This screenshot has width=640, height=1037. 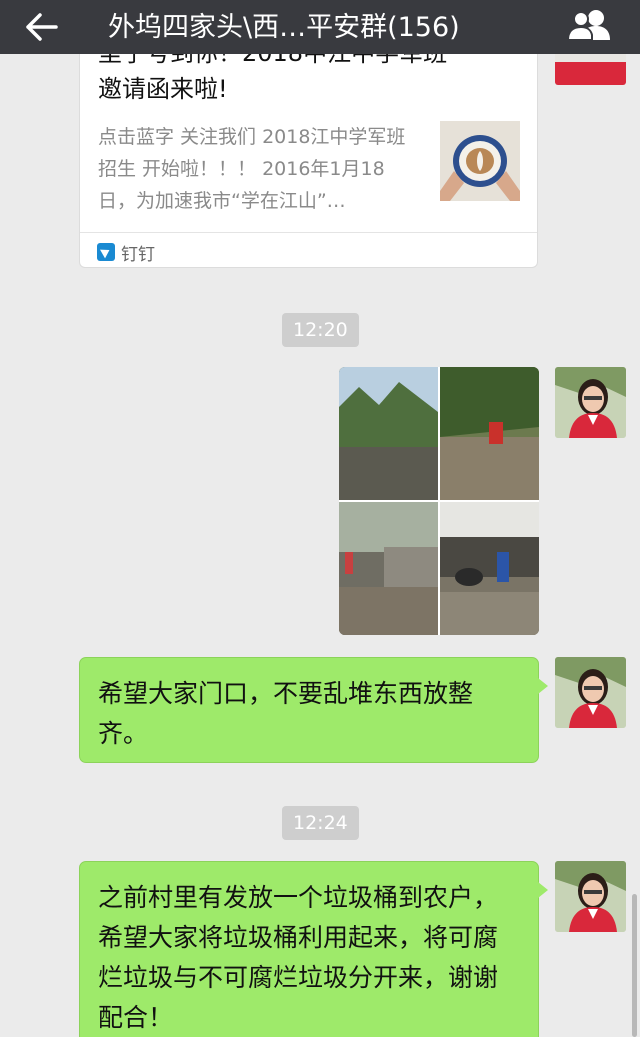 I want to click on image-message, so click(x=439, y=501).